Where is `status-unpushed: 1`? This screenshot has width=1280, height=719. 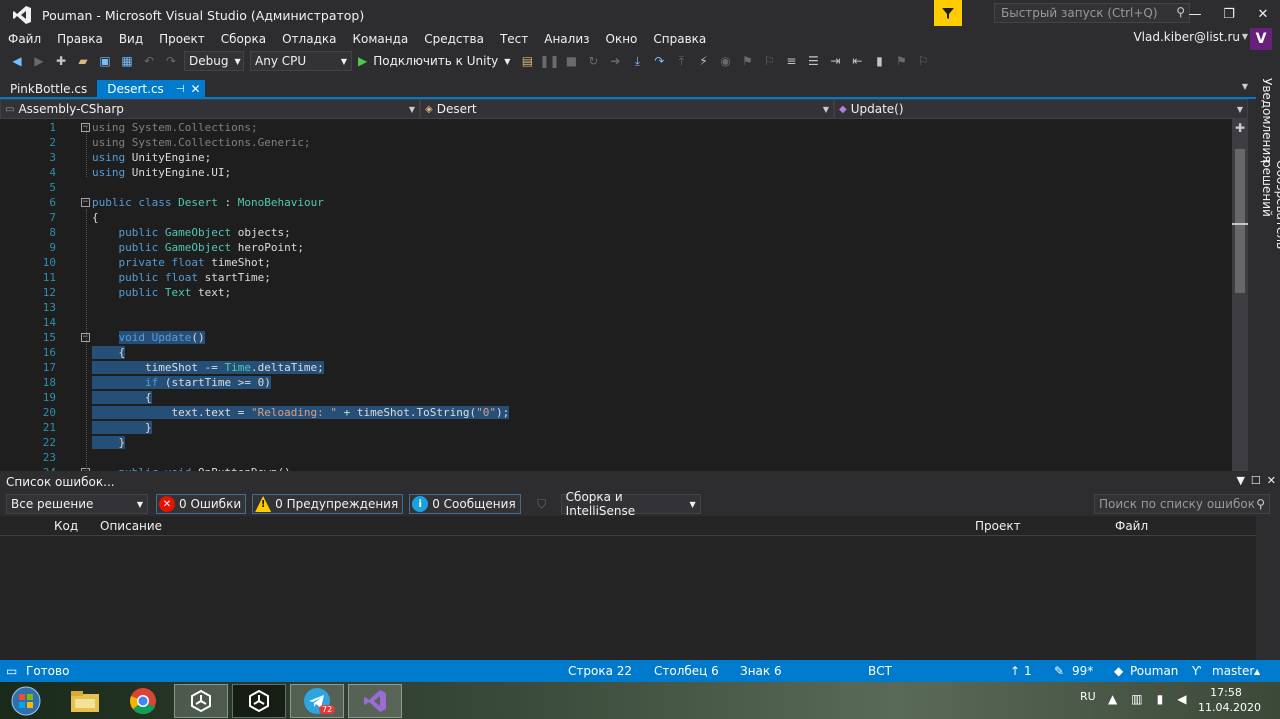
status-unpushed: 1 is located at coordinates (1028, 671).